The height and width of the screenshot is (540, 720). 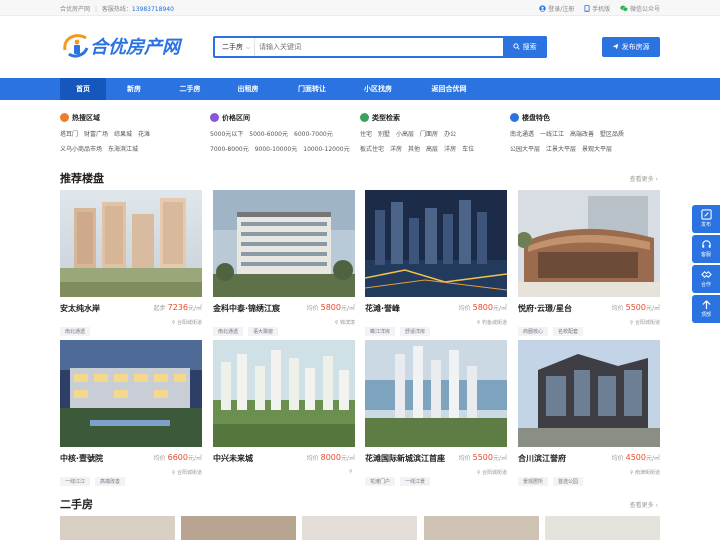 What do you see at coordinates (75, 331) in the screenshot?
I see `tag: 南北通透` at bounding box center [75, 331].